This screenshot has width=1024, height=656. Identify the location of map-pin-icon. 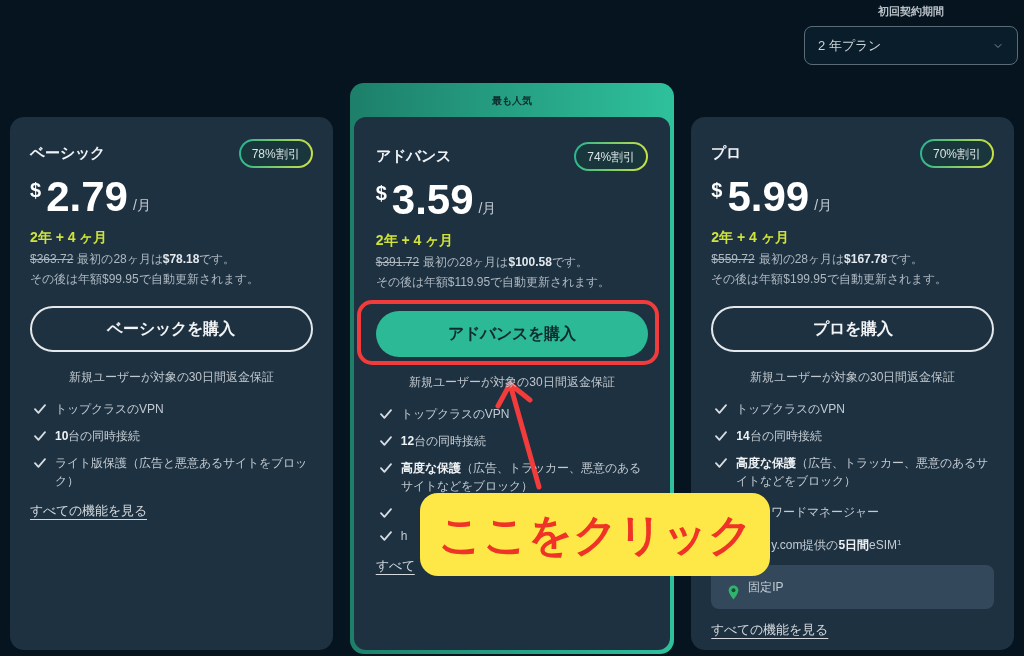
(734, 592).